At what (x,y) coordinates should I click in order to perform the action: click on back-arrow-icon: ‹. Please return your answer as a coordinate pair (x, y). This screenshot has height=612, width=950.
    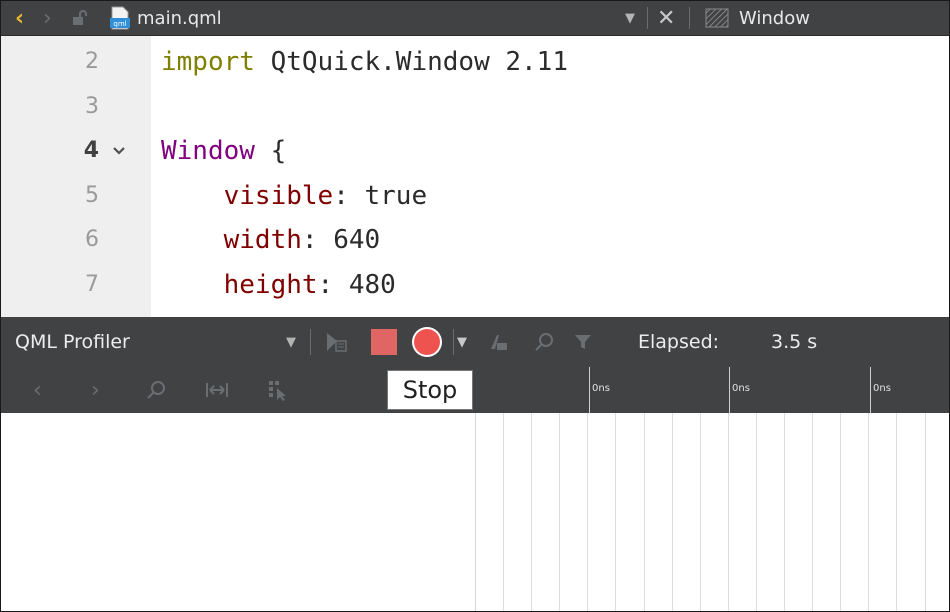
    Looking at the image, I should click on (19, 18).